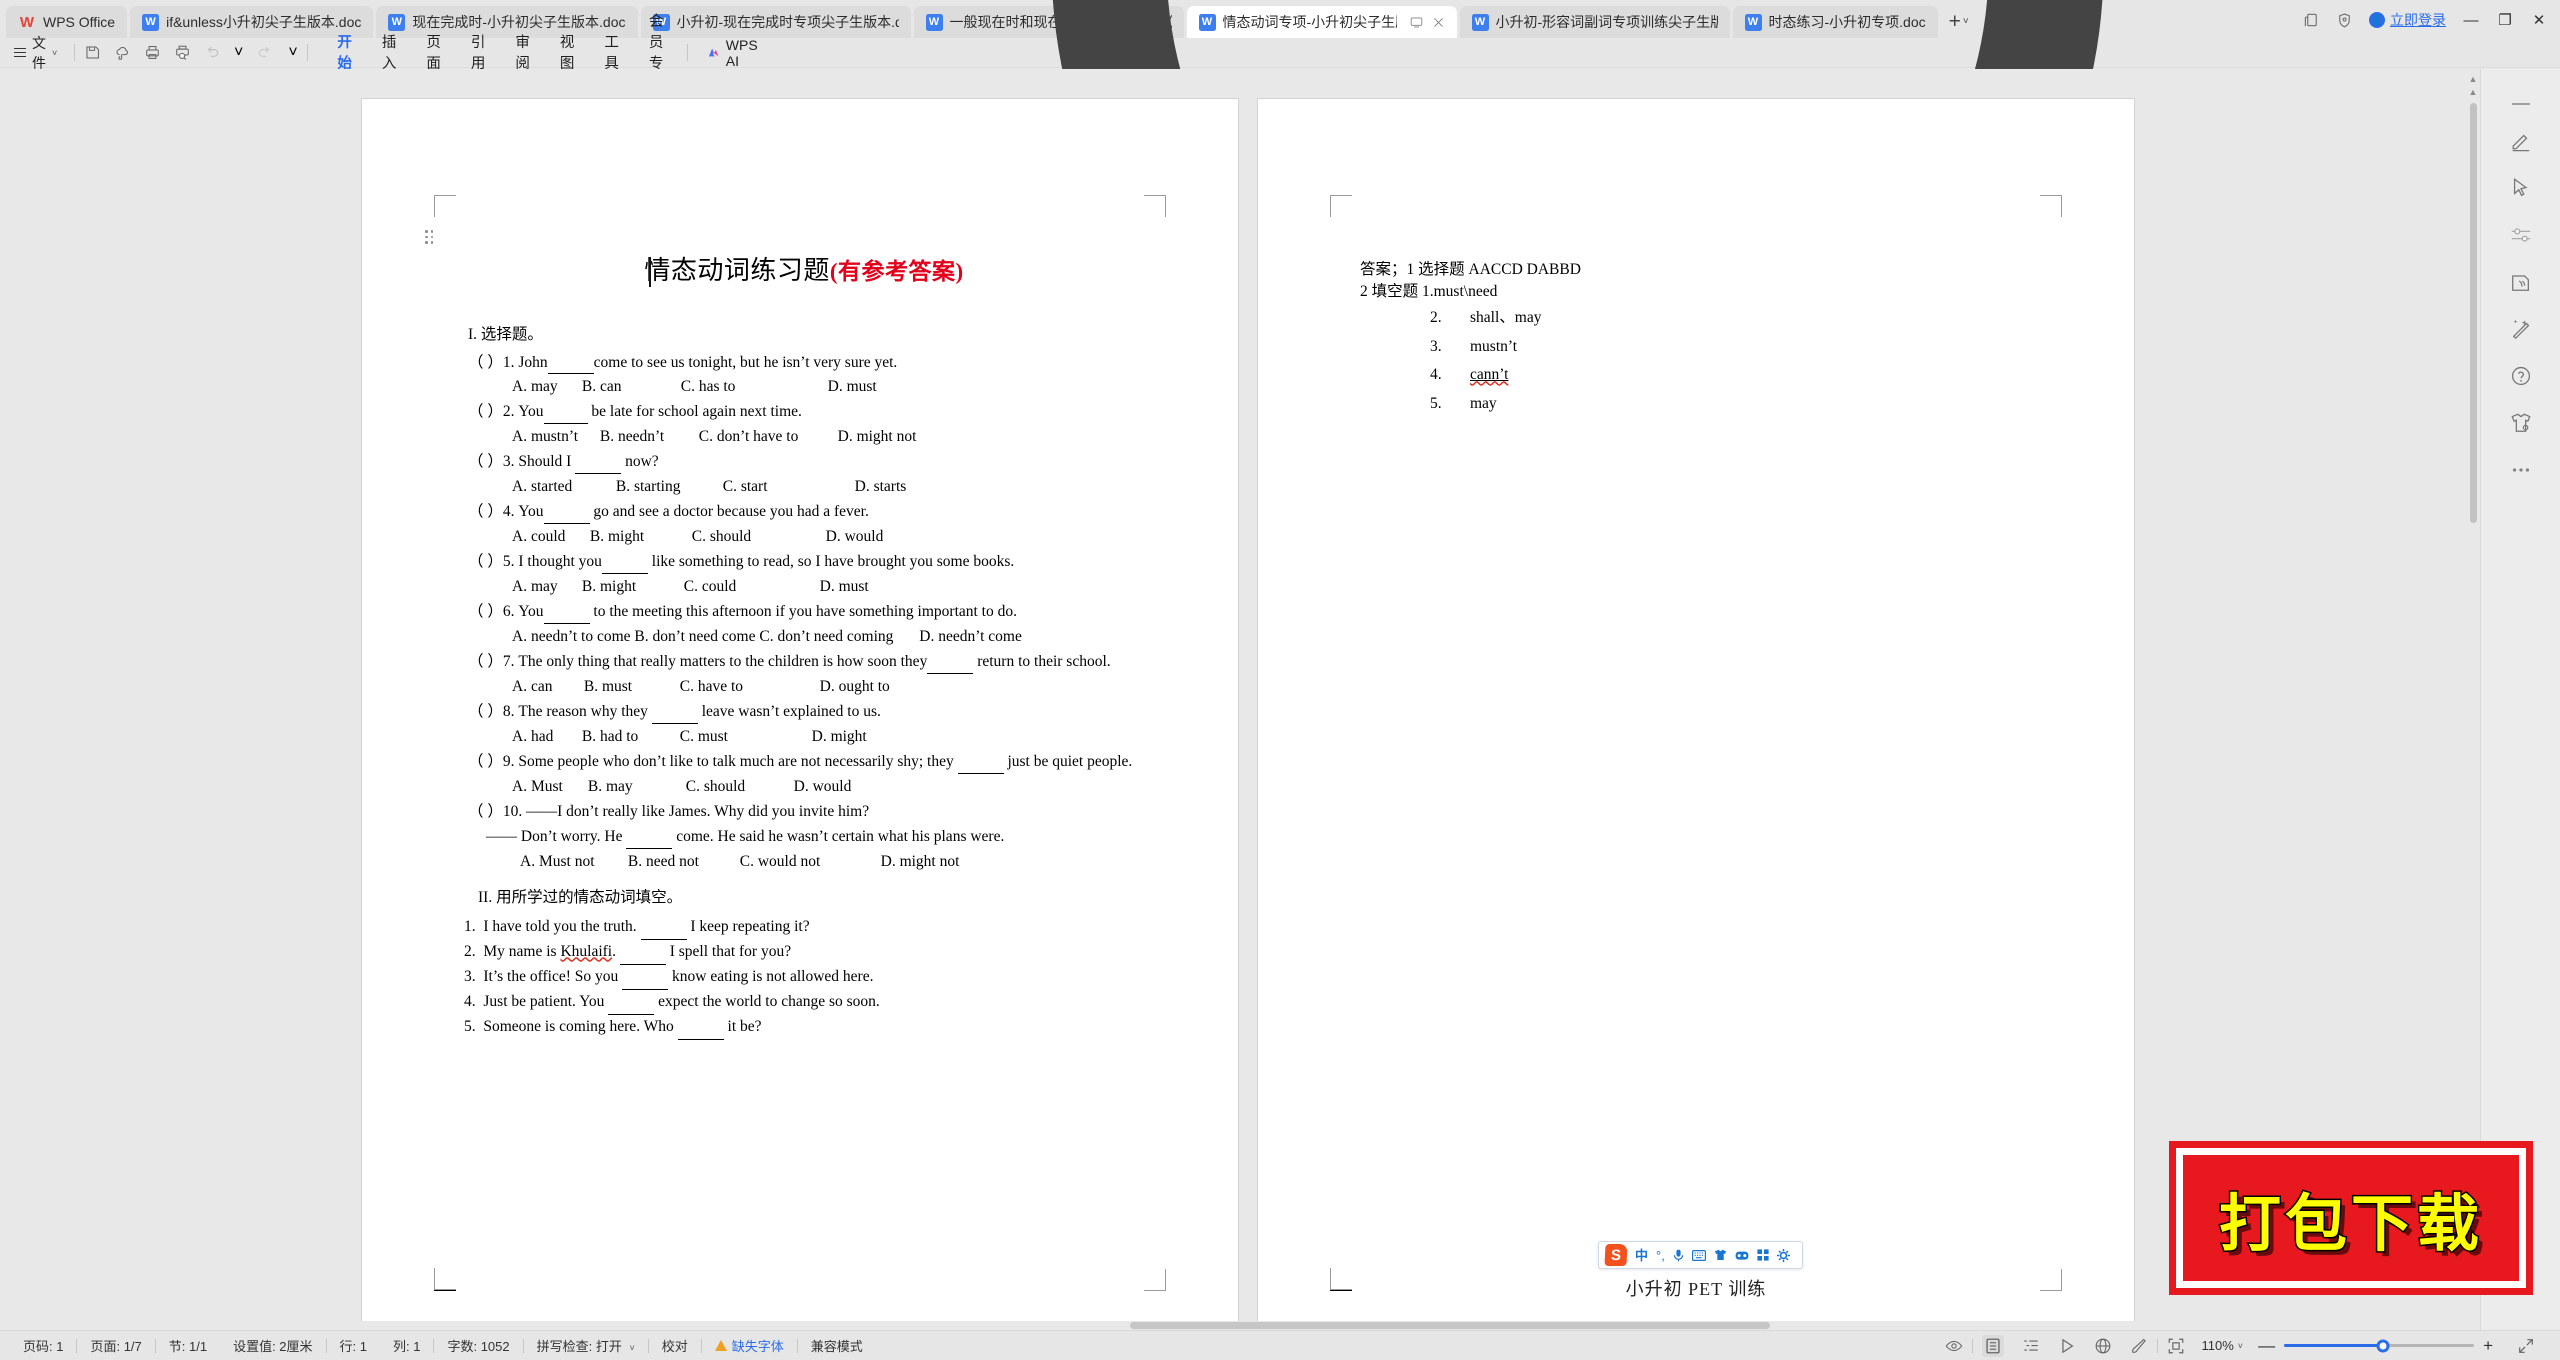 The image size is (2560, 1360). Describe the element at coordinates (2473, 313) in the screenshot. I see `scrollbar-thumb` at that location.